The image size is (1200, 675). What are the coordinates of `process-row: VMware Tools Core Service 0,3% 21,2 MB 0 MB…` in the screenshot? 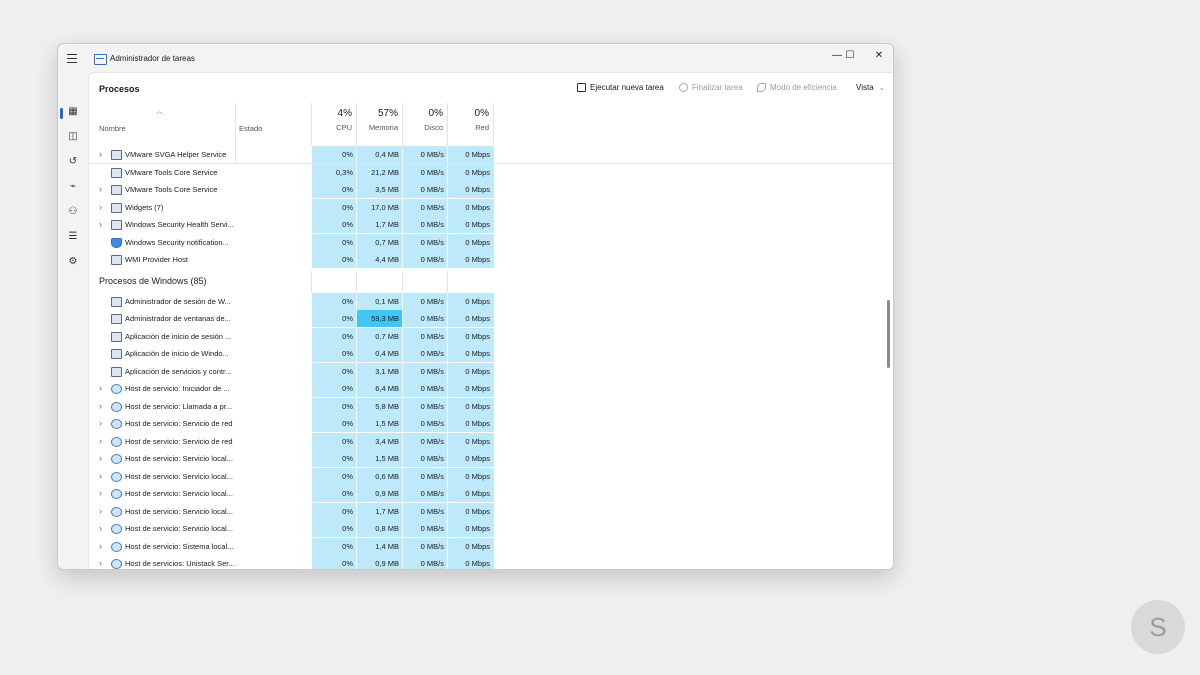 It's located at (491, 172).